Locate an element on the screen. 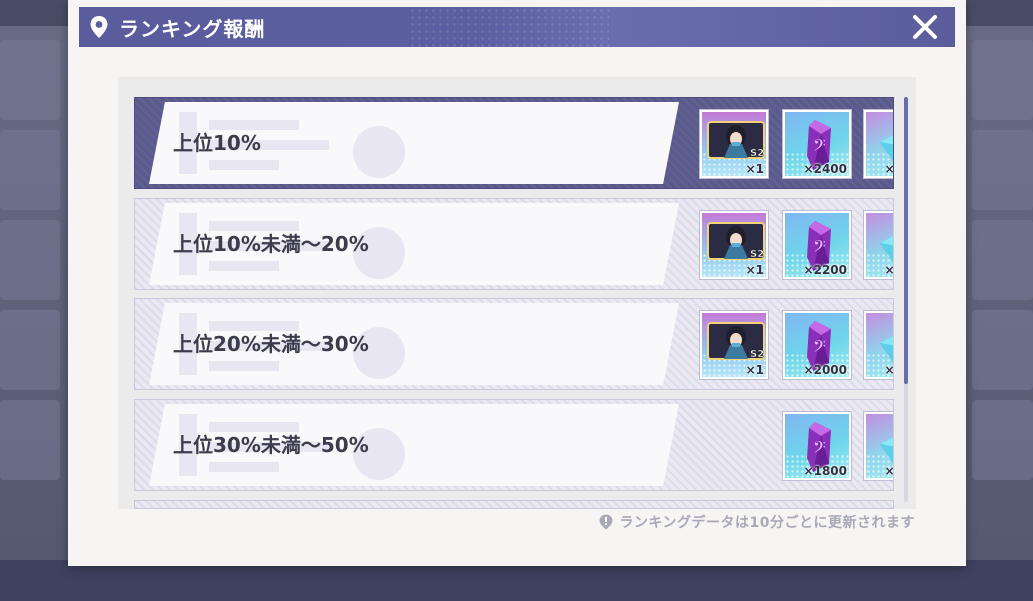 Image resolution: width=1033 pixels, height=601 pixels. reward-purple-gem: 𝄢 ×2200 is located at coordinates (817, 245).